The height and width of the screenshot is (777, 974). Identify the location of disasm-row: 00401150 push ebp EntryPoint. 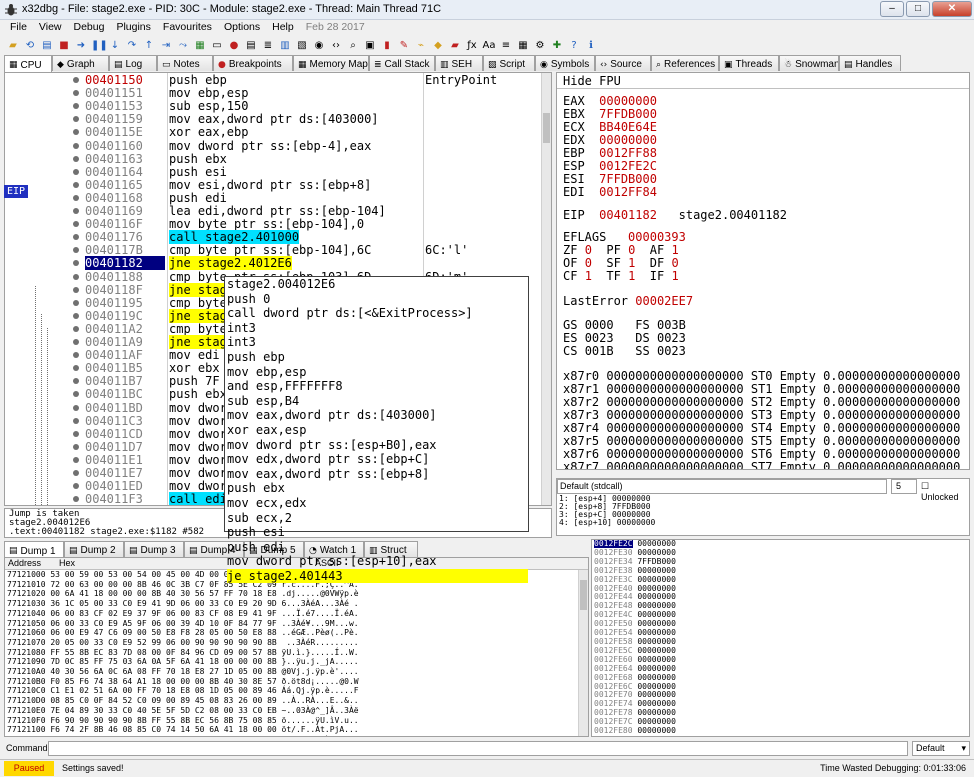
(278, 80).